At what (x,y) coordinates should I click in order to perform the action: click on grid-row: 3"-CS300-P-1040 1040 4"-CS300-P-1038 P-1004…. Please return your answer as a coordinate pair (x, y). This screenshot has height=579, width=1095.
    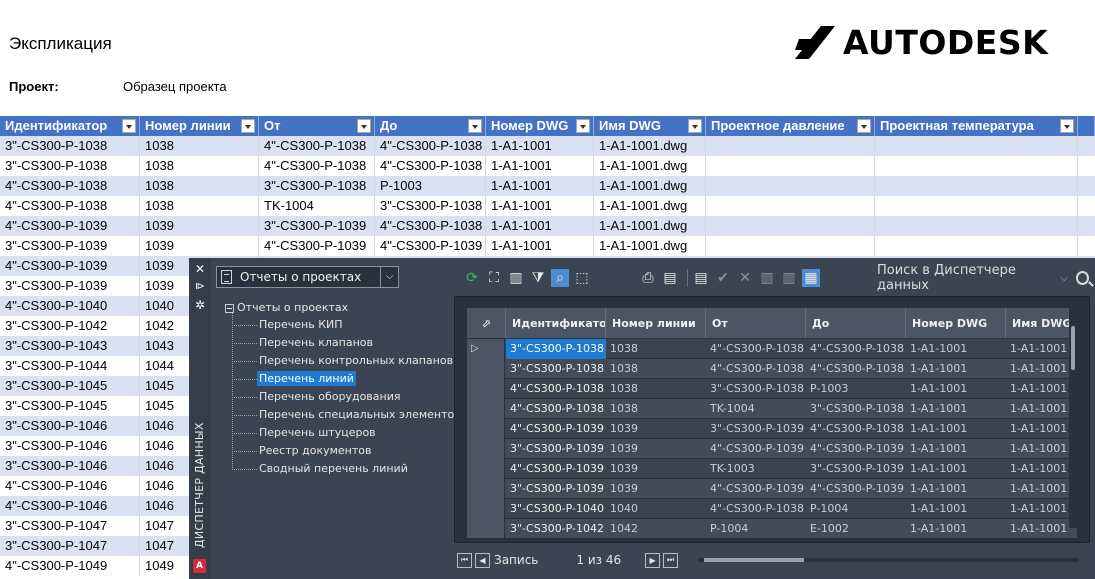
    Looking at the image, I should click on (772, 509).